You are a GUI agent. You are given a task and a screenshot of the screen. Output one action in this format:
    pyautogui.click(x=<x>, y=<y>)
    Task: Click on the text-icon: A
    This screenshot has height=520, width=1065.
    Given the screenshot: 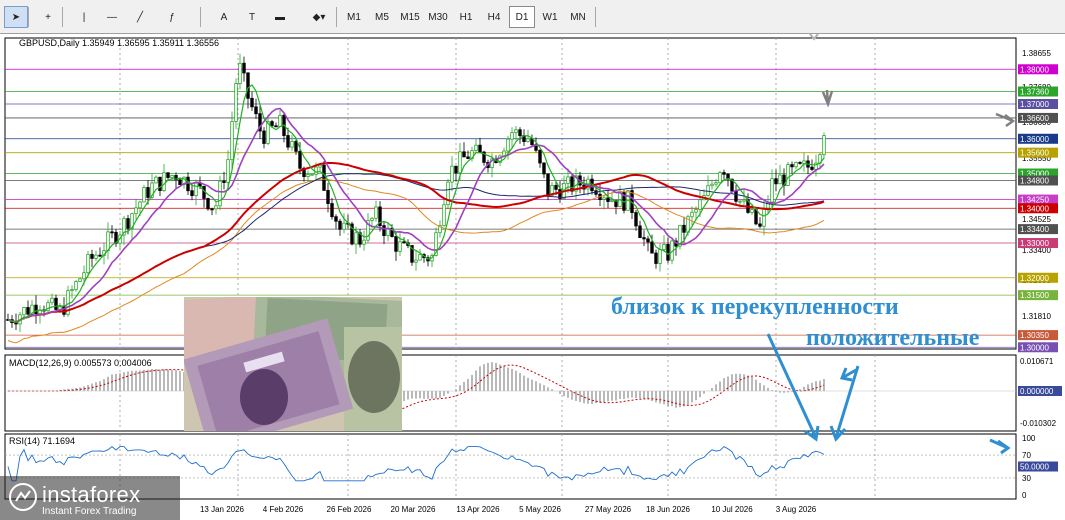 What is the action you would take?
    pyautogui.click(x=224, y=17)
    